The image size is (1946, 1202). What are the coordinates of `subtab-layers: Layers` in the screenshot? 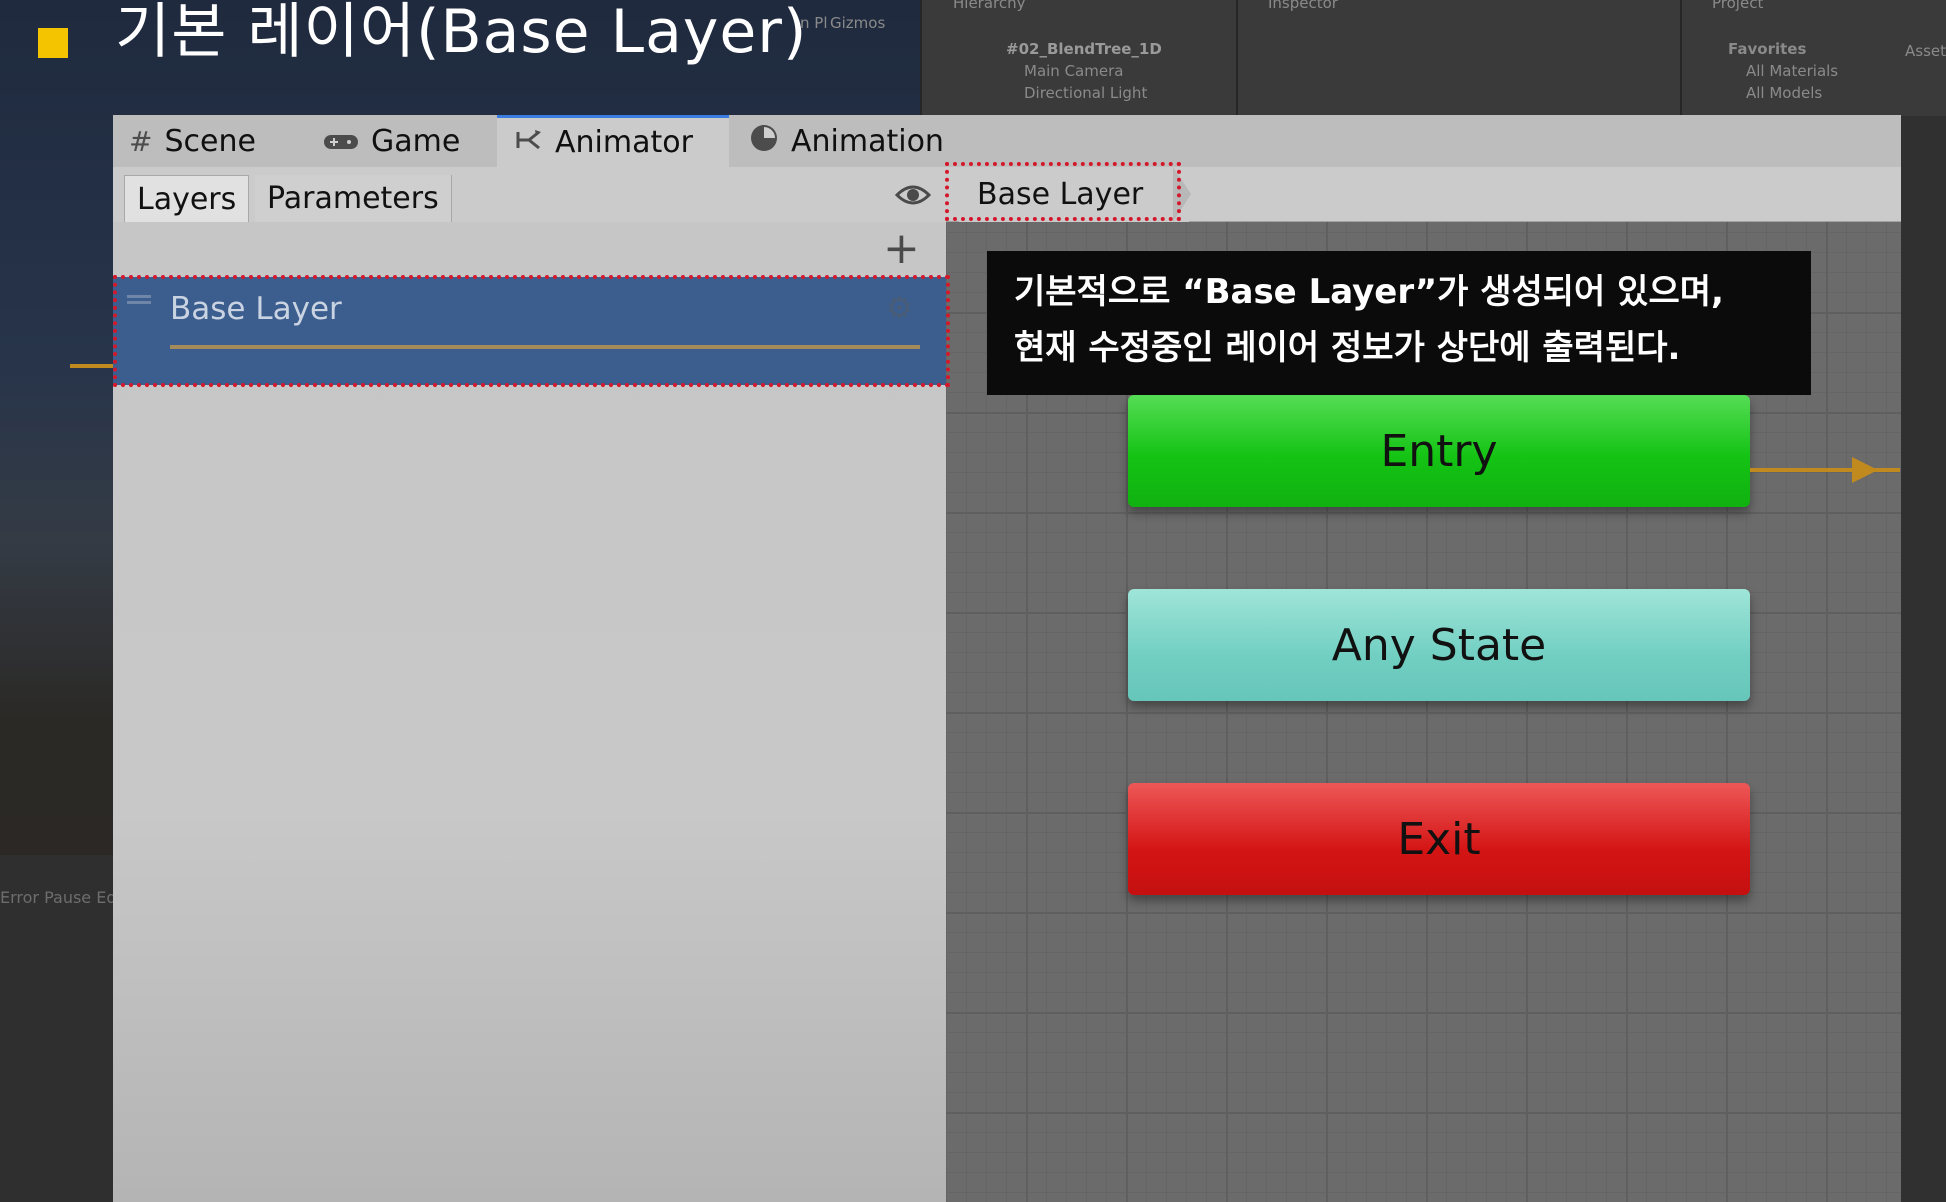 It's located at (187, 198).